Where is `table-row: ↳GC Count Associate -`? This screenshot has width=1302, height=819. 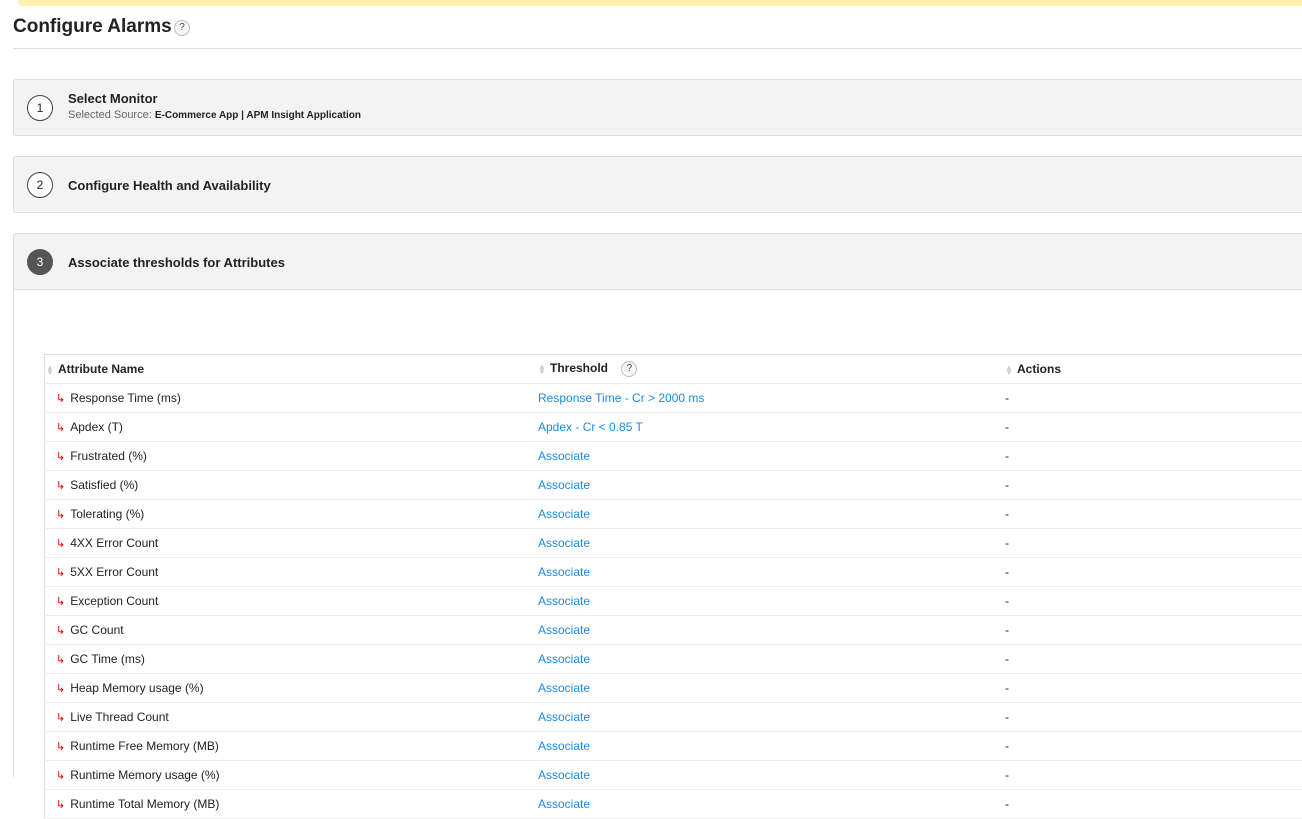
table-row: ↳GC Count Associate - is located at coordinates (673, 630).